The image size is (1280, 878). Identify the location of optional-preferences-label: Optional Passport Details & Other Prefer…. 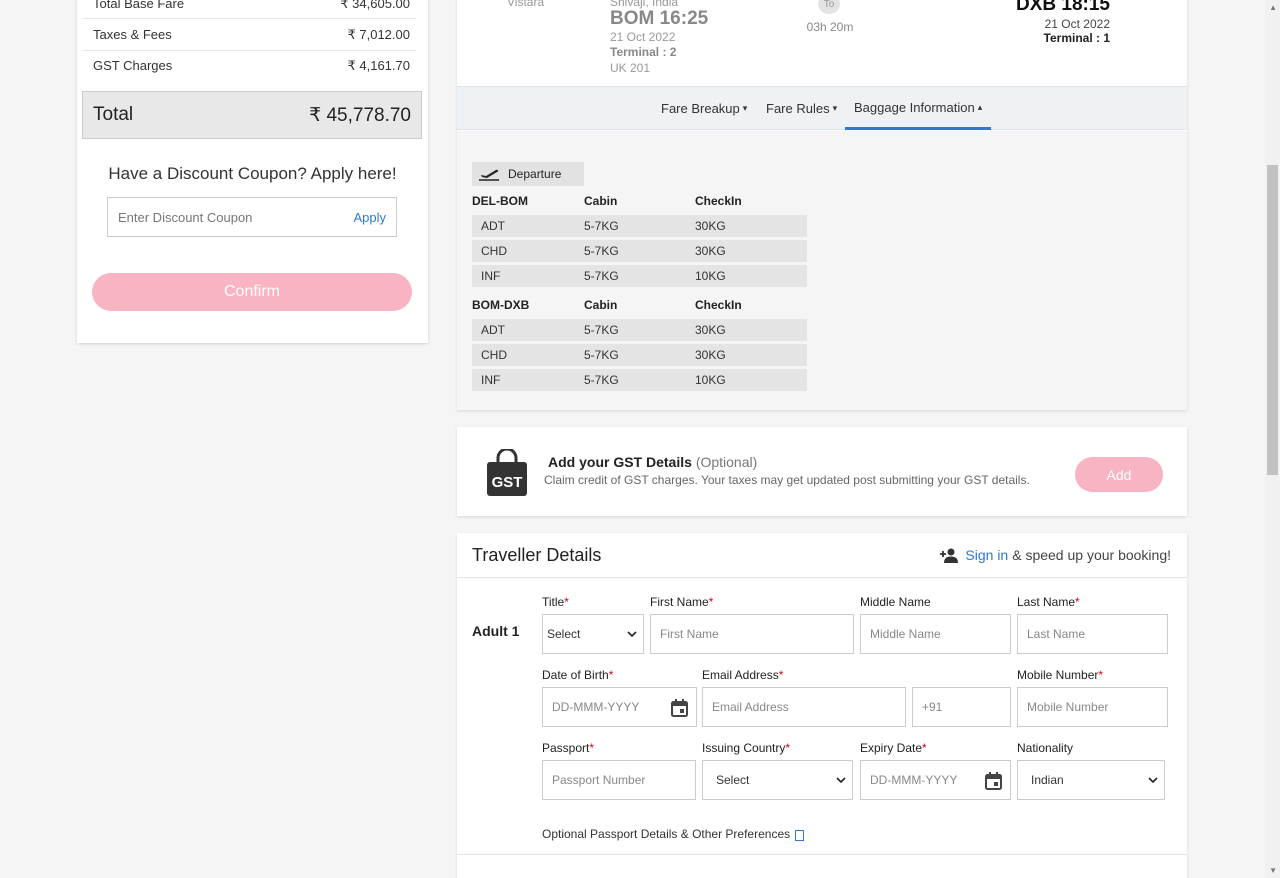
(666, 833).